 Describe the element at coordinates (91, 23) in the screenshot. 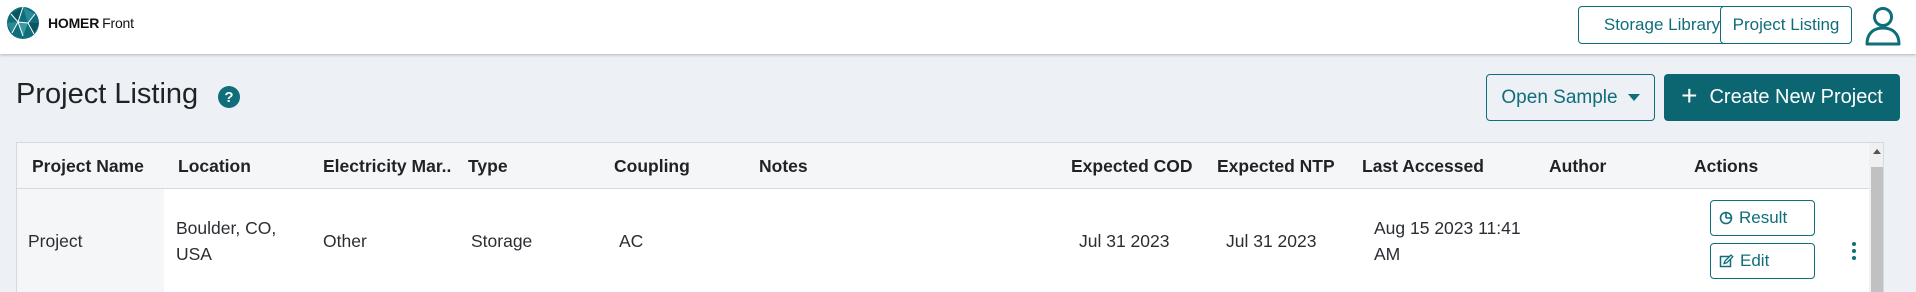

I see `logo-text: HOMER Front` at that location.